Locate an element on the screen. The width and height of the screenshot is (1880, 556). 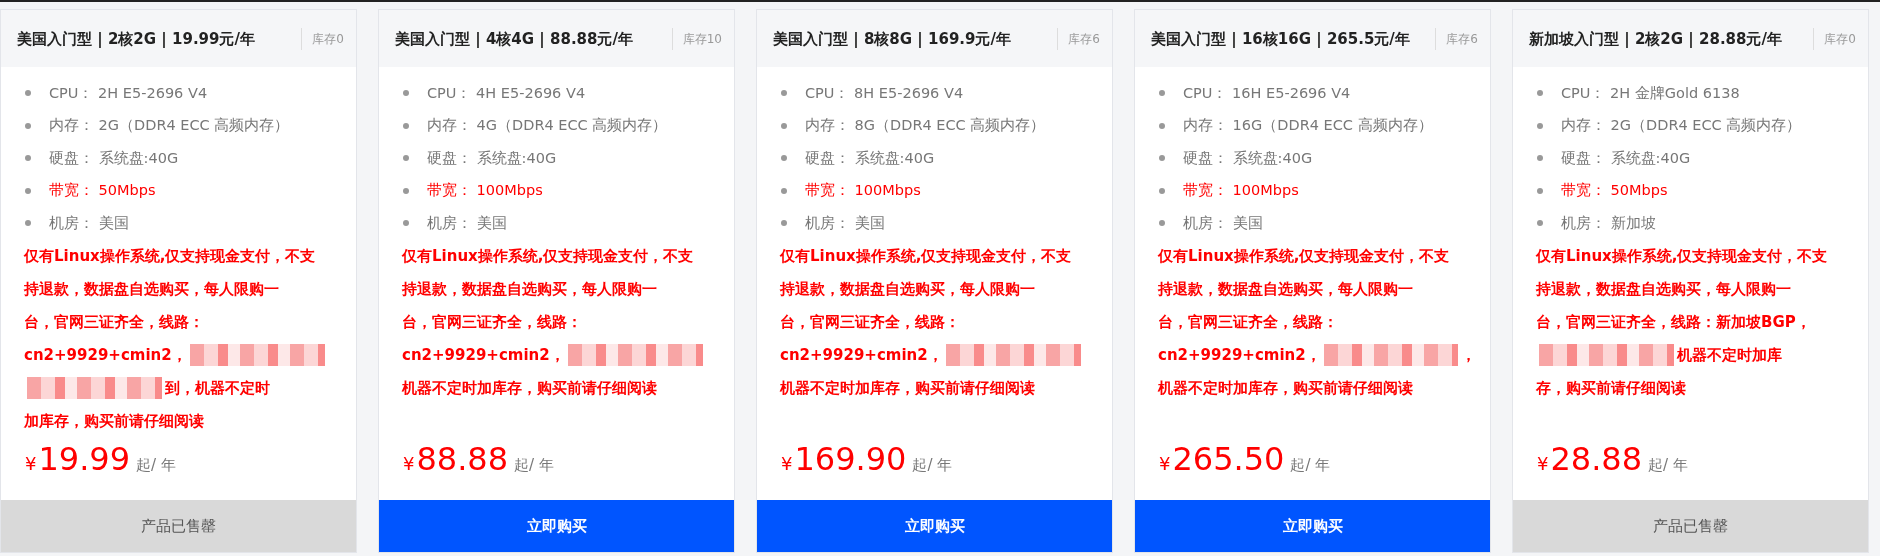
plan-title: 美国入门型 | 8核8G | 169.9元/年 is located at coordinates (892, 39).